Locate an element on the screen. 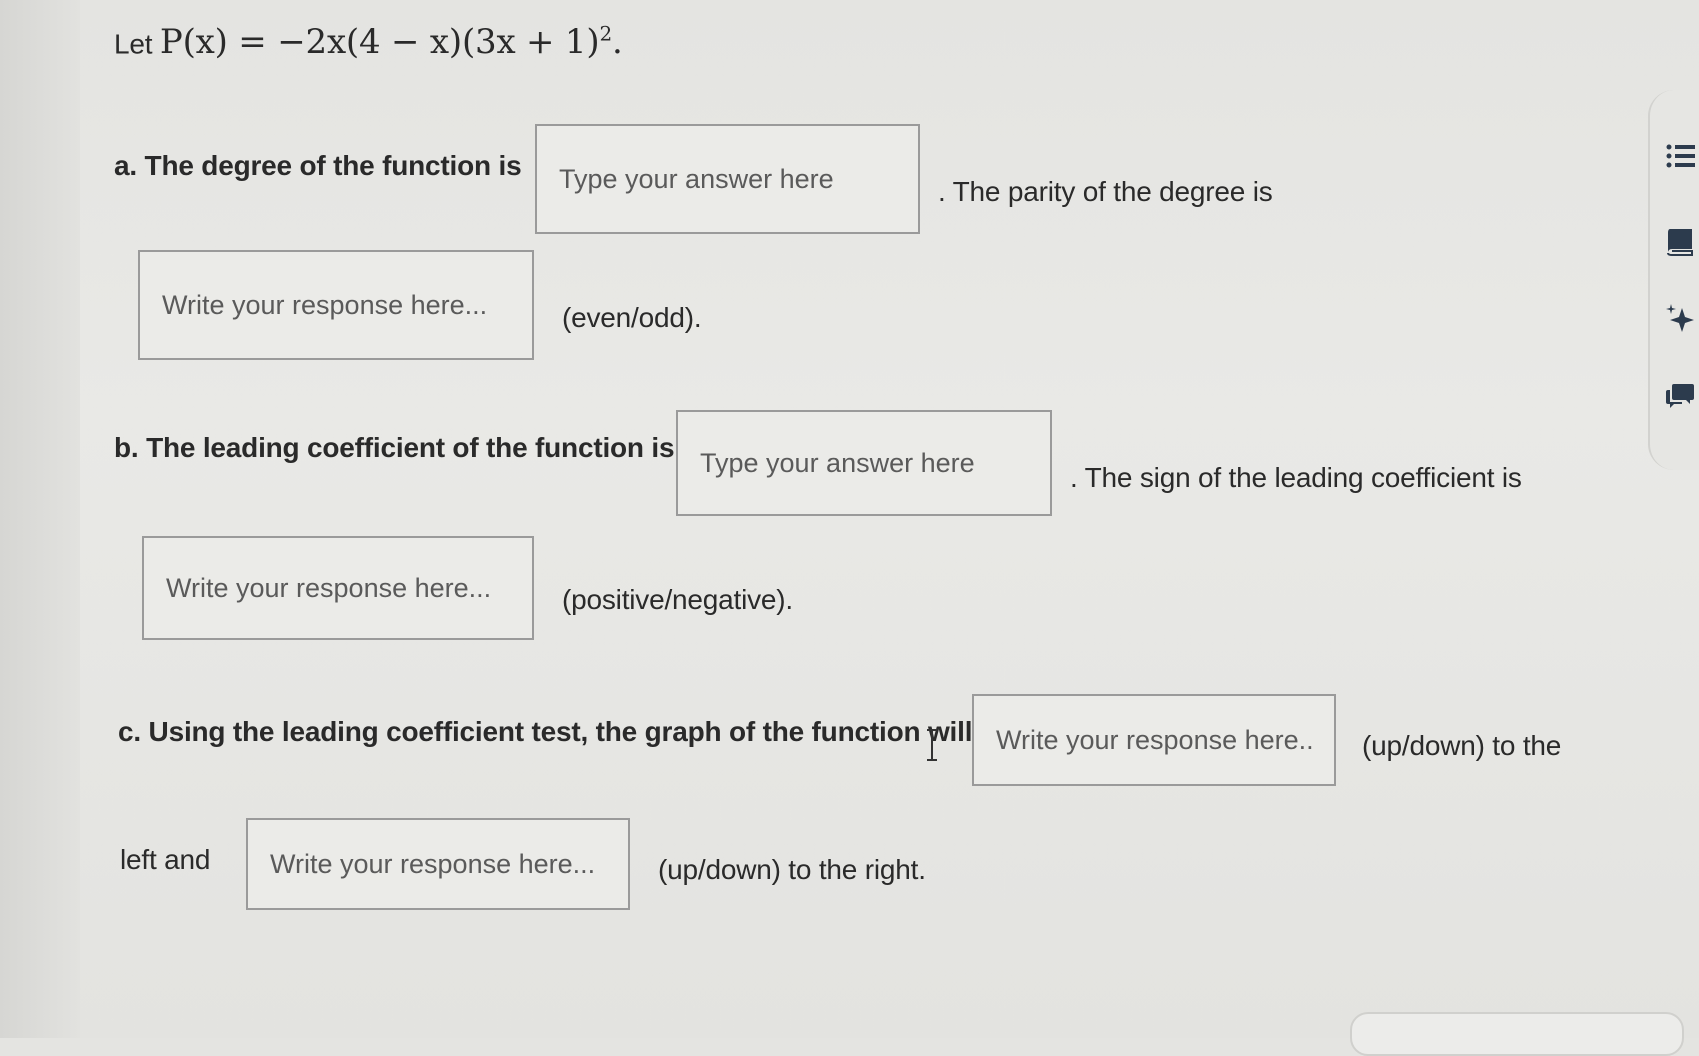 The height and width of the screenshot is (1056, 1699). function-rhs: −2x(4 − x)(3x + 1) is located at coordinates (438, 42).